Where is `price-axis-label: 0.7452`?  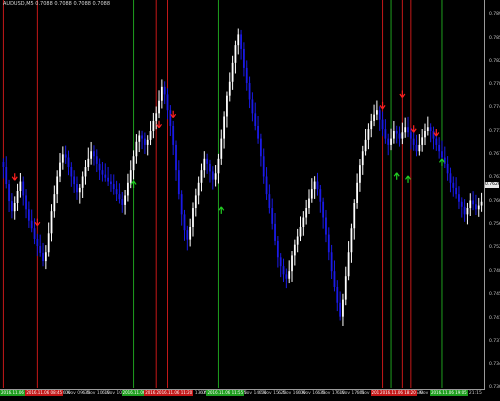
price-axis-label: 0.7452 is located at coordinates (494, 295).